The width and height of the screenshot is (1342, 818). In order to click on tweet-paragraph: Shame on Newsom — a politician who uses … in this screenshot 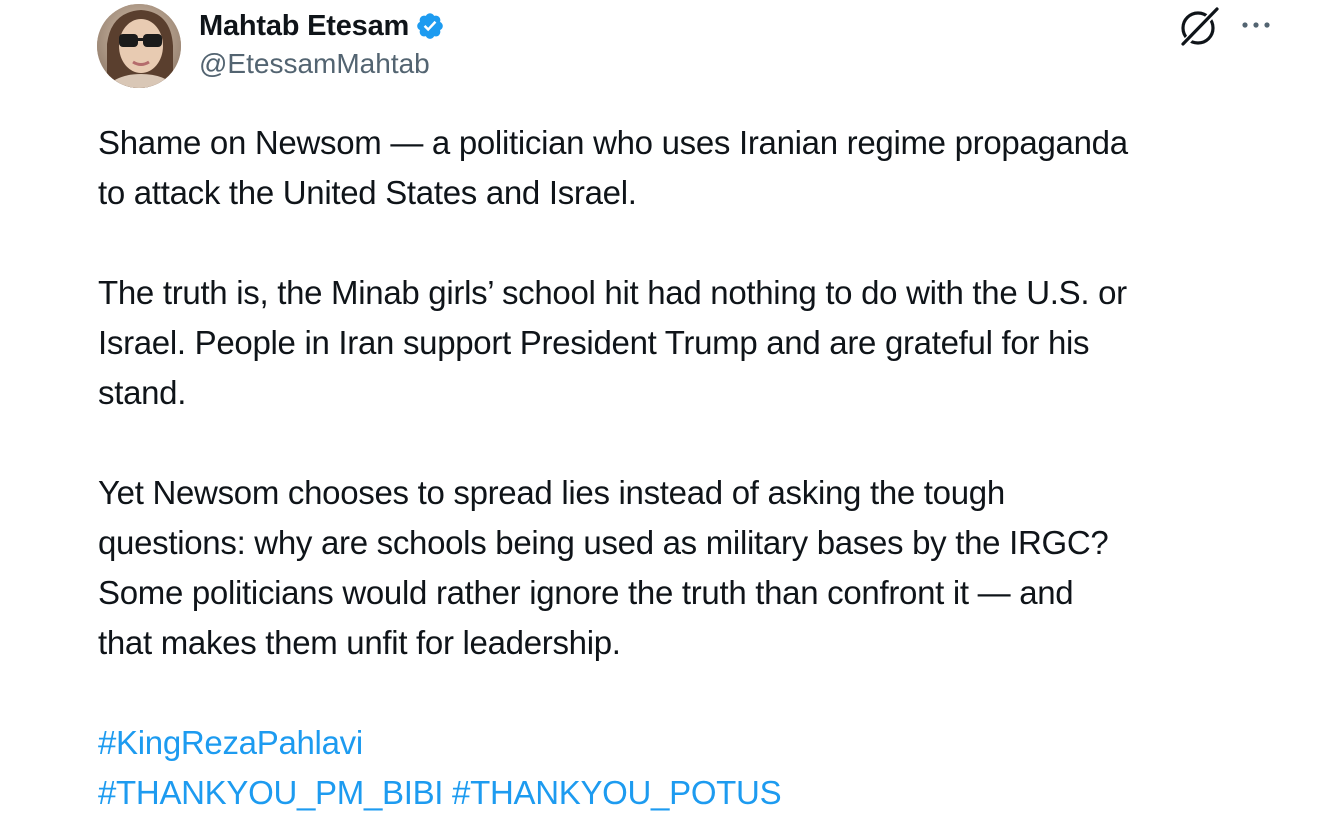, I will do `click(708, 168)`.